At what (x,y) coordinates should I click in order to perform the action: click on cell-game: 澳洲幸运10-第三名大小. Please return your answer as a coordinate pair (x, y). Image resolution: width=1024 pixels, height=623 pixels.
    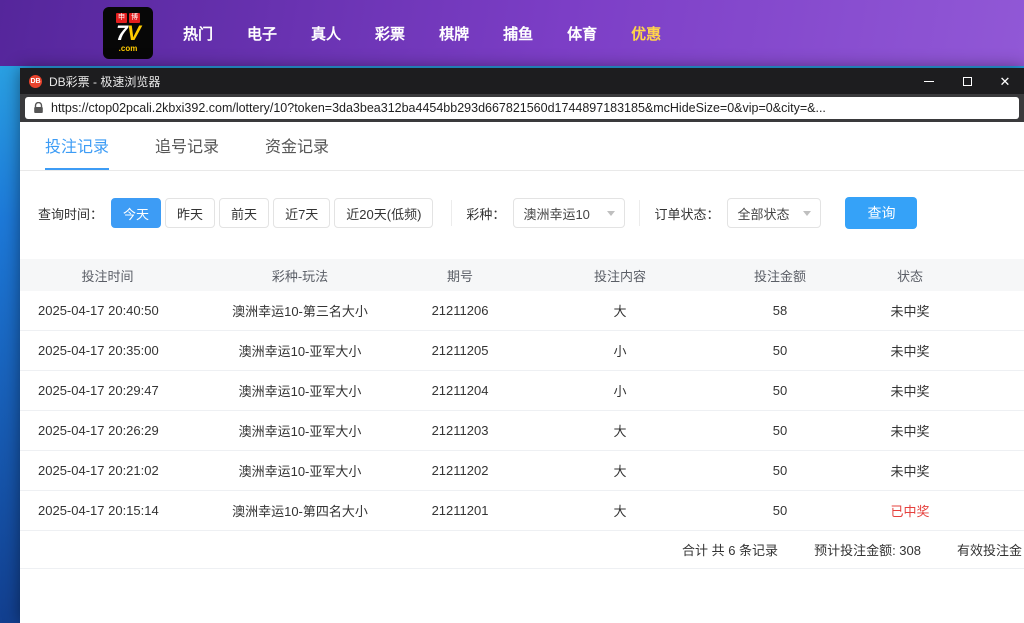
    Looking at the image, I should click on (300, 311).